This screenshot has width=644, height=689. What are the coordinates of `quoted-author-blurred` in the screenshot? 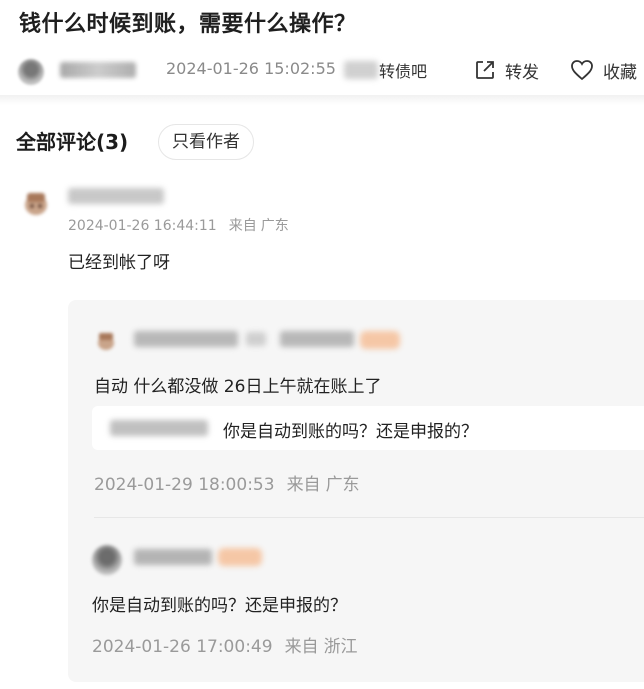 It's located at (159, 428).